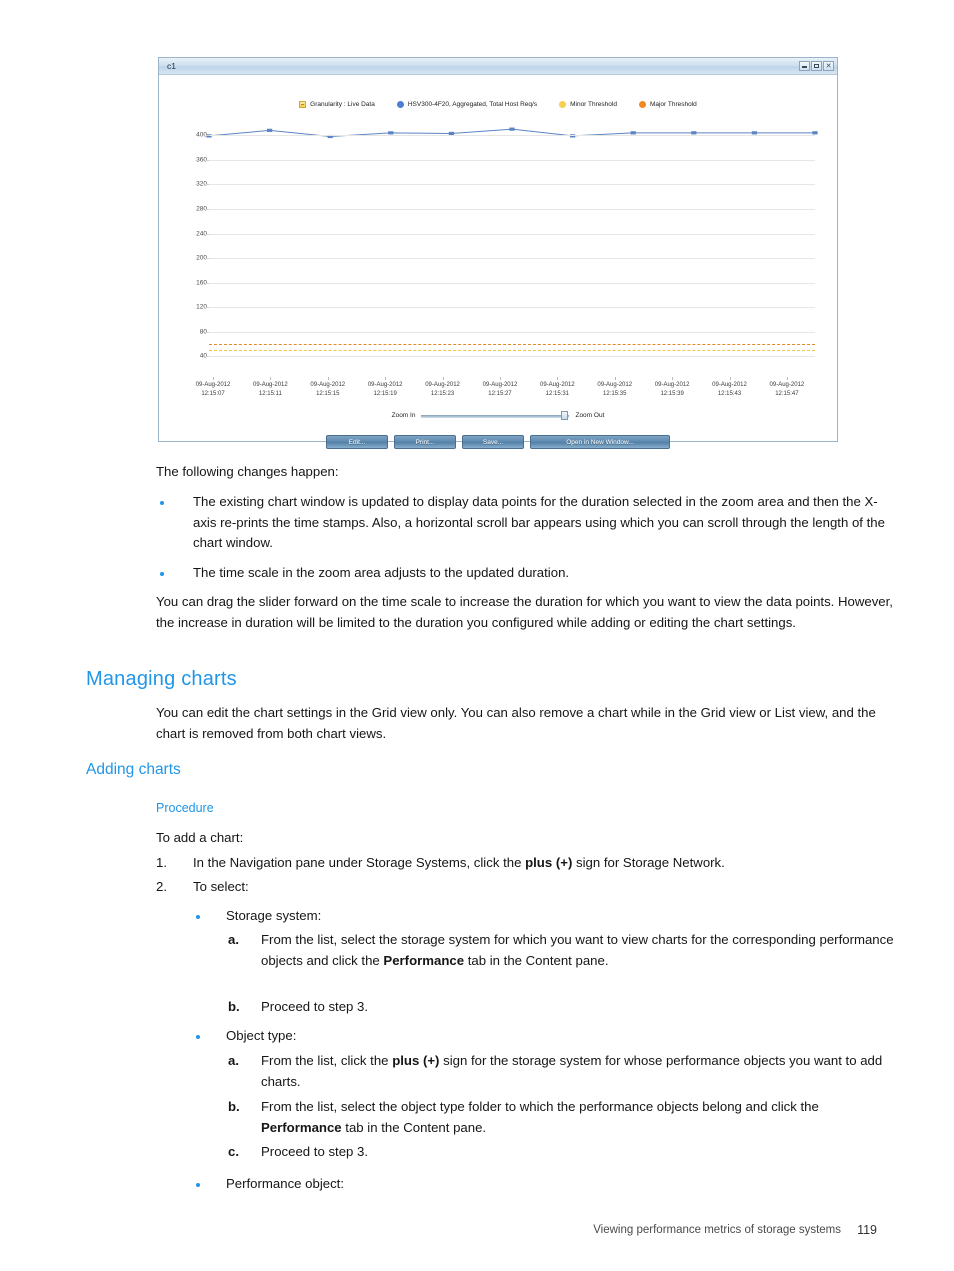  Describe the element at coordinates (261, 1035) in the screenshot. I see `object-type-label: Object type:` at that location.